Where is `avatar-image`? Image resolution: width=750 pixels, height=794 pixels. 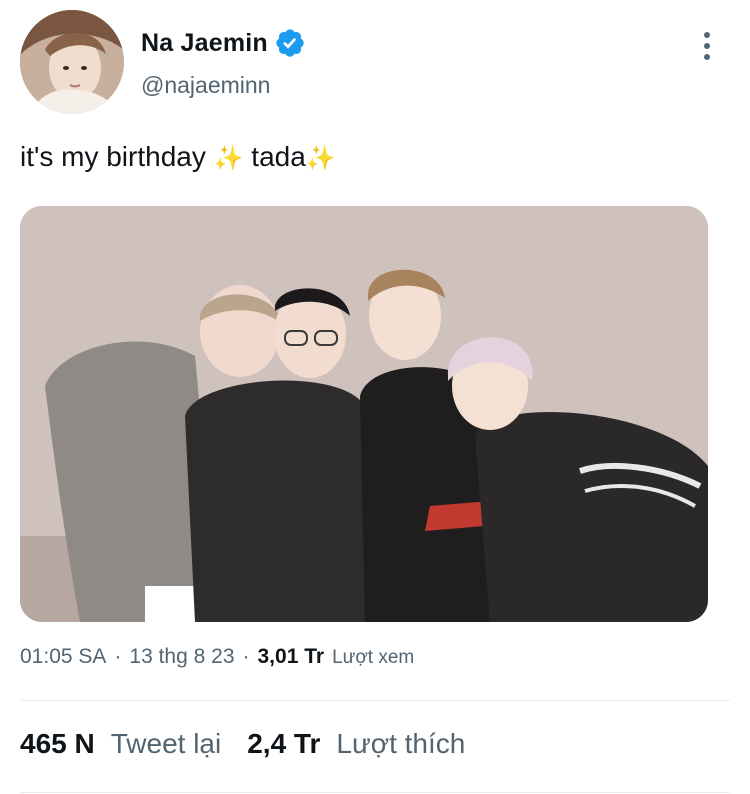 avatar-image is located at coordinates (72, 62).